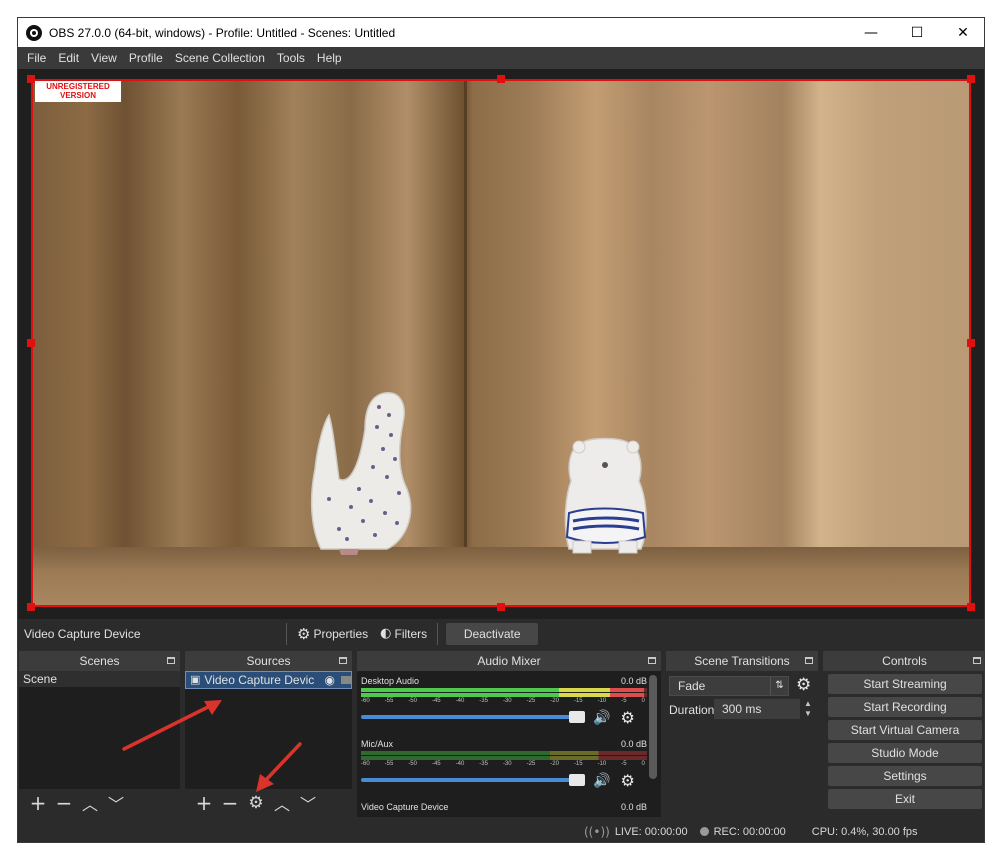 The image size is (1007, 864). What do you see at coordinates (803, 685) in the screenshot?
I see `transition-gear-icon: ⚙` at bounding box center [803, 685].